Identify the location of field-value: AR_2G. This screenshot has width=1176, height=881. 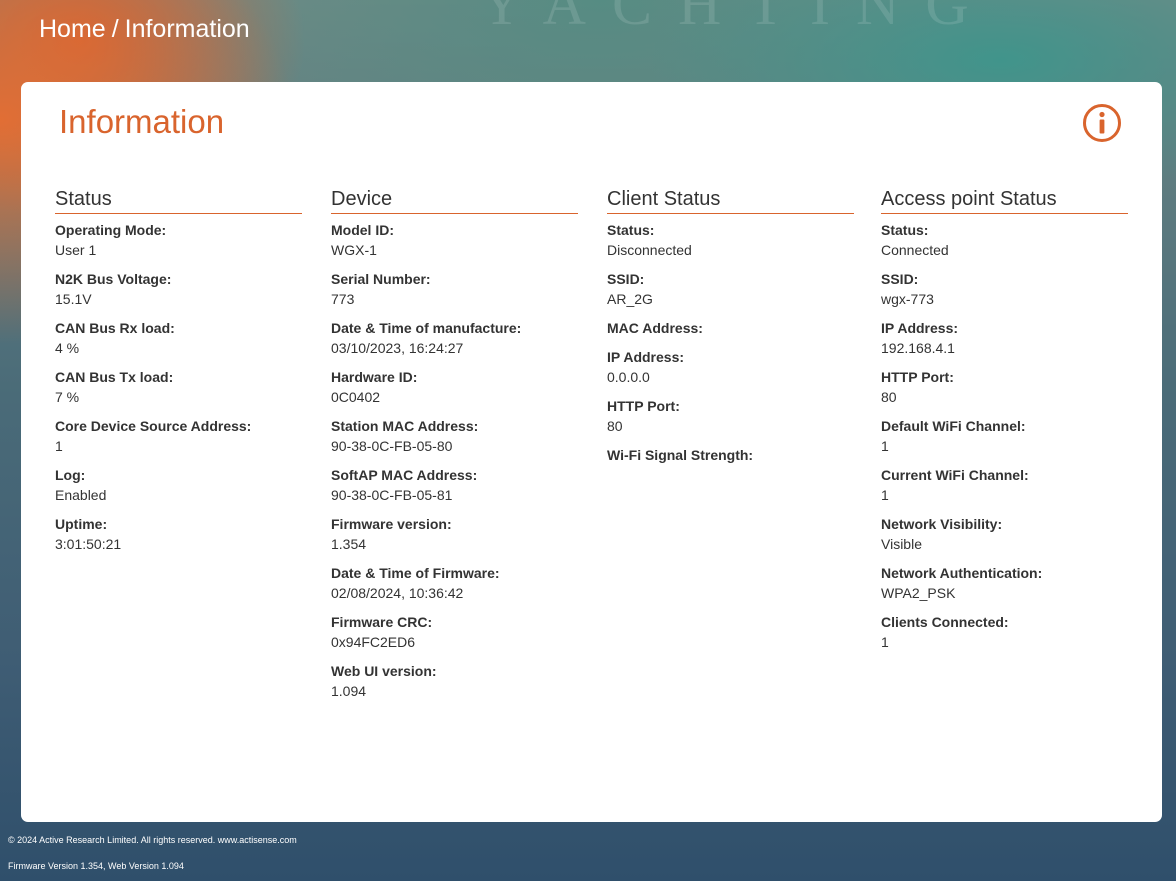
(630, 299).